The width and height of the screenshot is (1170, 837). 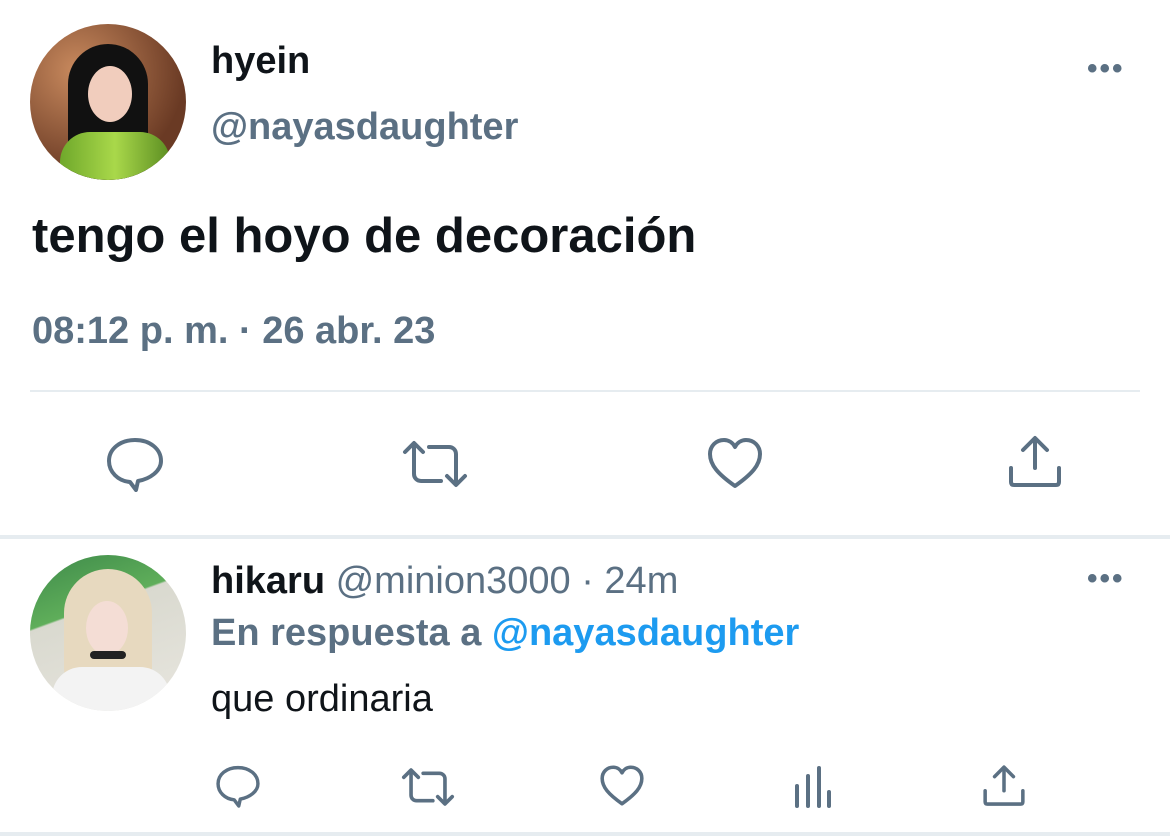 I want to click on bottom-divider, so click(x=585, y=834).